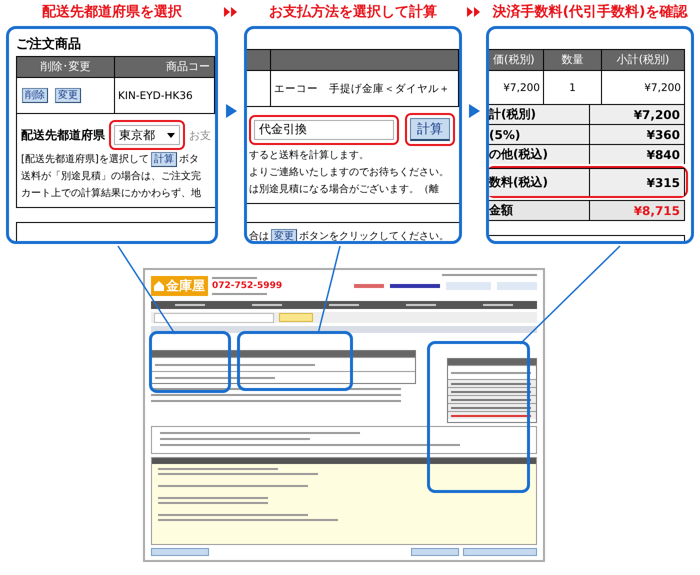  I want to click on help-text: は別途見積になる場合がございます。（離, so click(344, 189).